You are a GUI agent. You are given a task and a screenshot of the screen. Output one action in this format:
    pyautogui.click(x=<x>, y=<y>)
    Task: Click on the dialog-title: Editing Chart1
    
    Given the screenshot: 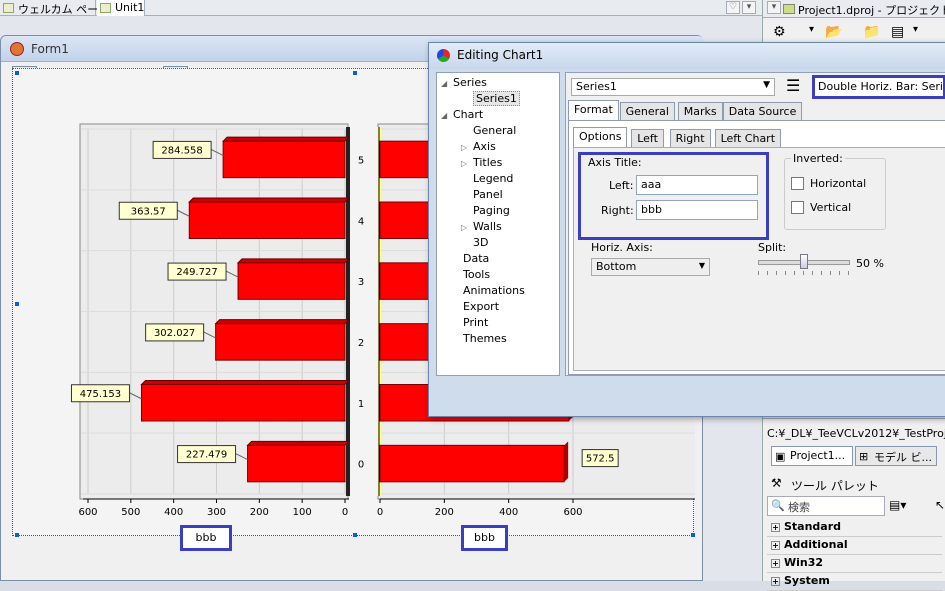 What is the action you would take?
    pyautogui.click(x=500, y=55)
    